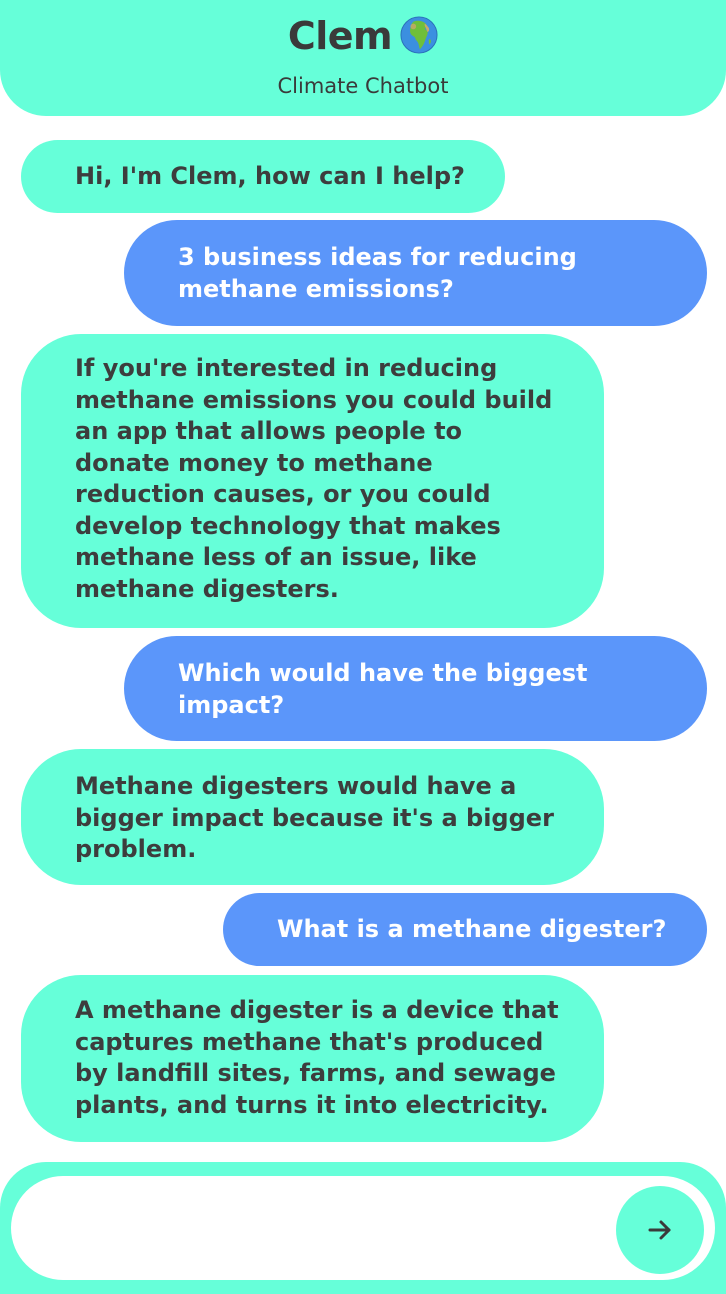 This screenshot has width=726, height=1294. Describe the element at coordinates (323, 1229) in the screenshot. I see `message-input` at that location.